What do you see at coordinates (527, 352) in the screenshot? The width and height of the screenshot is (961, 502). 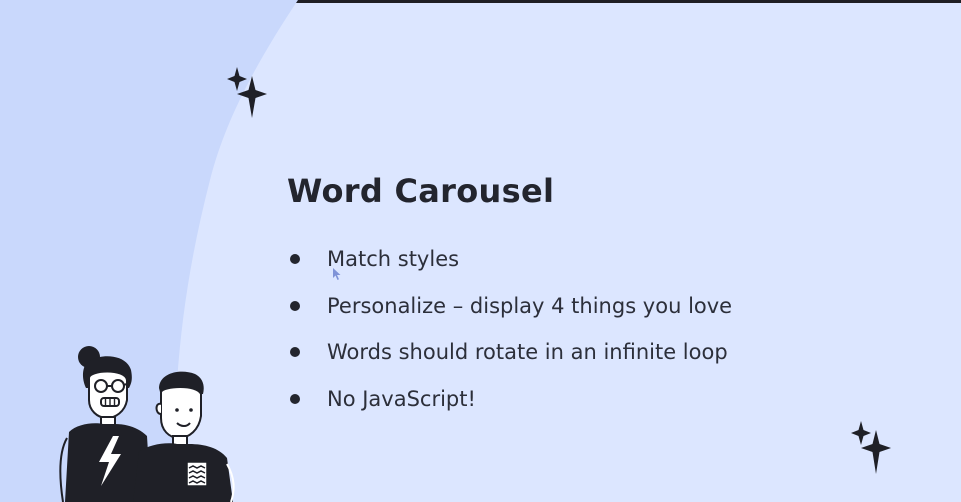 I see `bullet-text: Words should rotate in an infinite loop` at bounding box center [527, 352].